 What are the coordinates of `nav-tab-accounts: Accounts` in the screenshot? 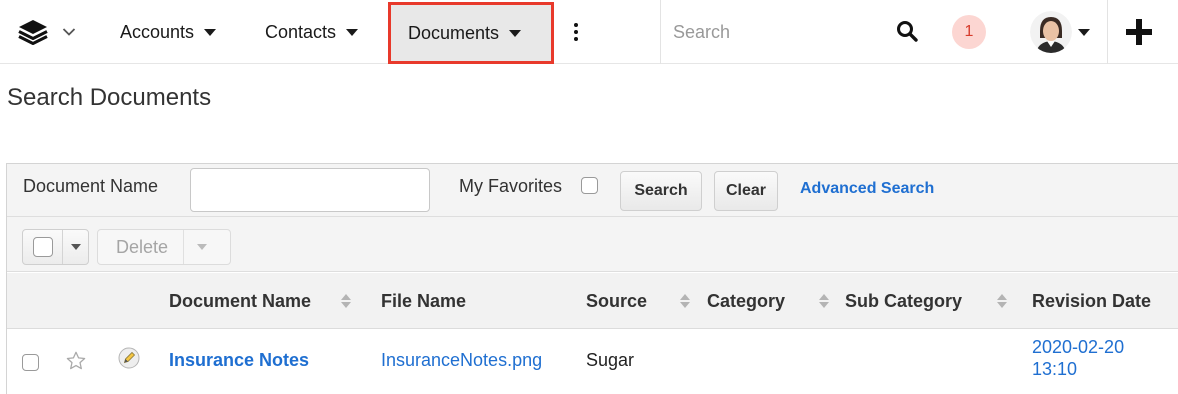 It's located at (168, 32).